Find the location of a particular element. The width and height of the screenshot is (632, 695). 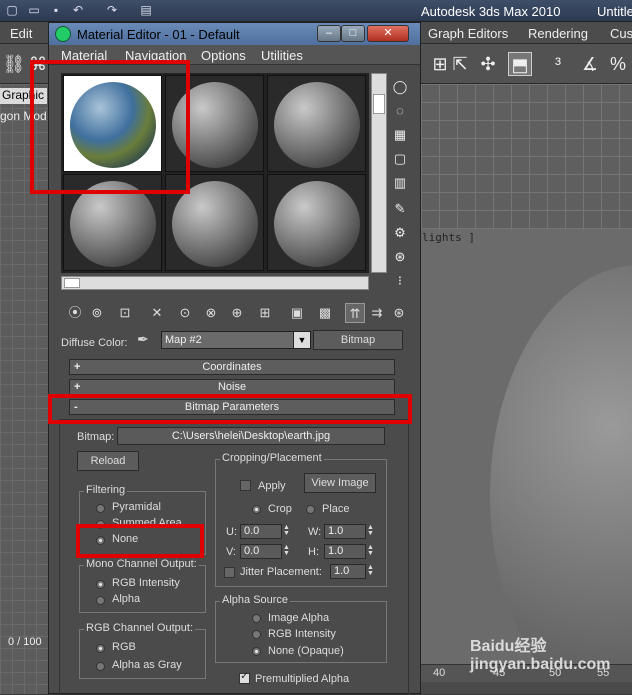

maximize-button: □ is located at coordinates (353, 33).